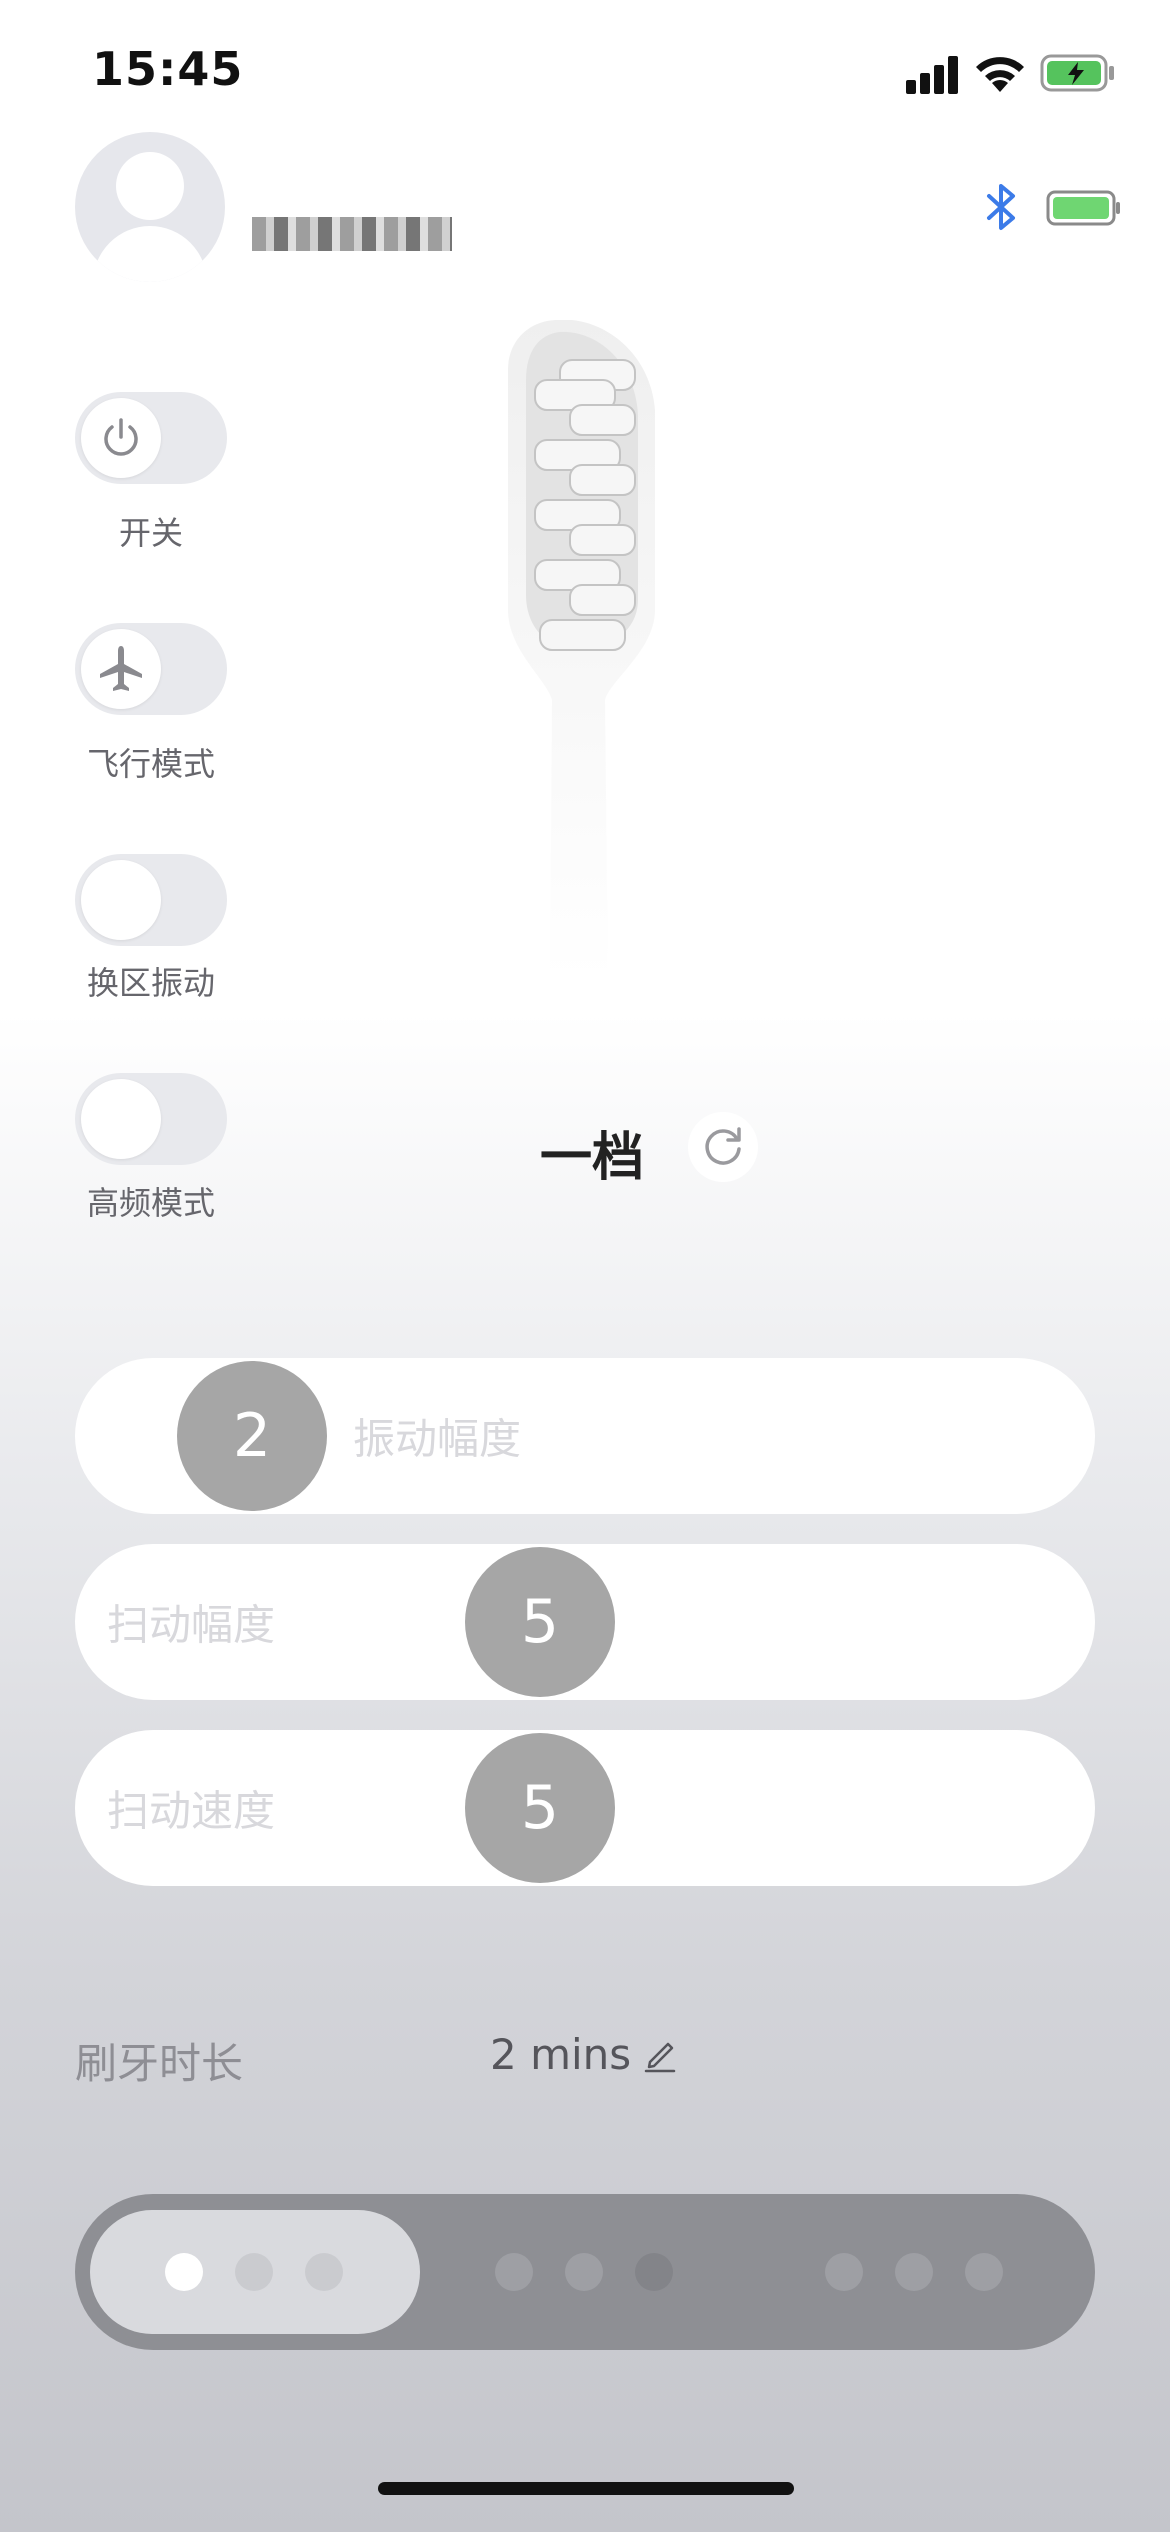 This screenshot has height=2532, width=1170. Describe the element at coordinates (121, 669) in the screenshot. I see `airplane-icon` at that location.